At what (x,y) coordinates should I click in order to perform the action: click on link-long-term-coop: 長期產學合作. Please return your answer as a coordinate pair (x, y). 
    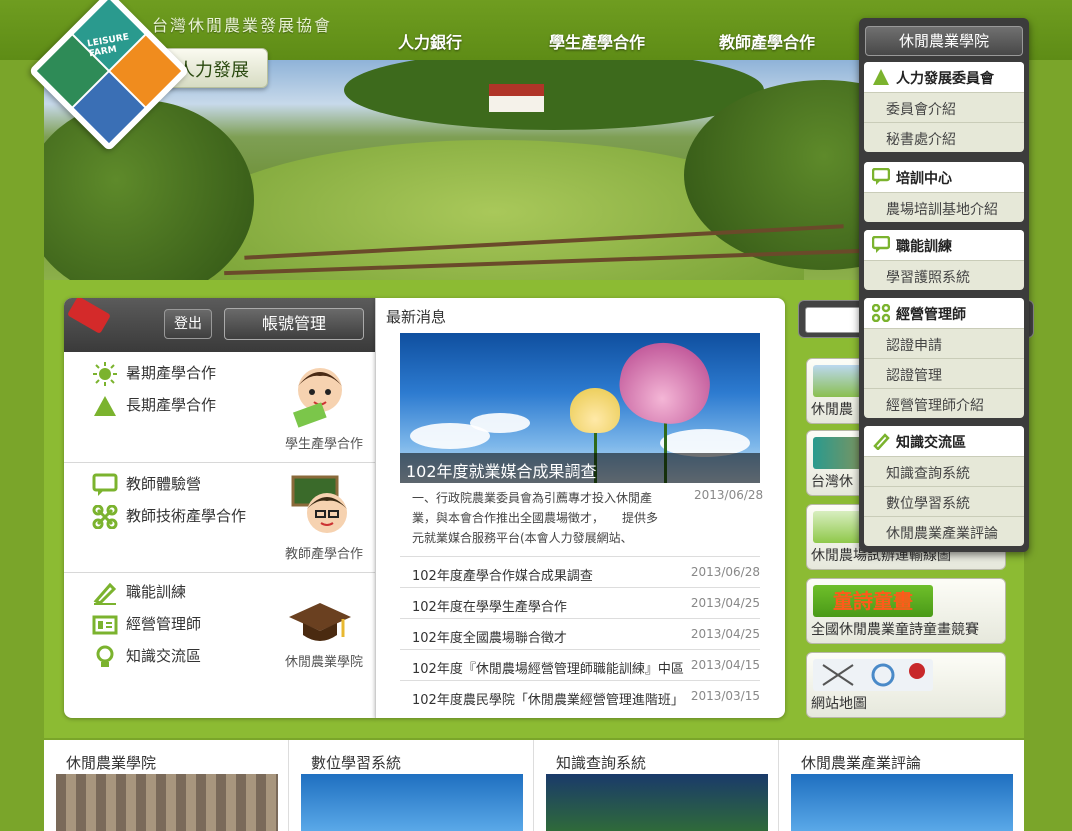
    Looking at the image, I should click on (171, 404).